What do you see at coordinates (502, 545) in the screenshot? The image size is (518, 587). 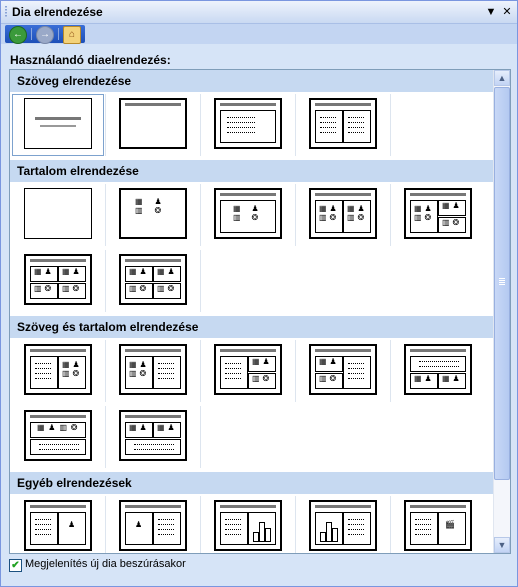 I see `scroll-down-button: ▼` at bounding box center [502, 545].